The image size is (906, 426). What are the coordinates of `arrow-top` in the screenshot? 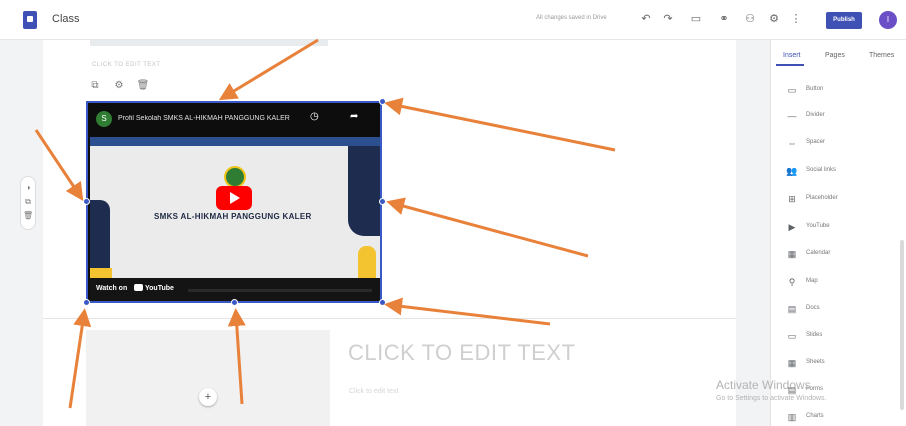 It's located at (268, 69).